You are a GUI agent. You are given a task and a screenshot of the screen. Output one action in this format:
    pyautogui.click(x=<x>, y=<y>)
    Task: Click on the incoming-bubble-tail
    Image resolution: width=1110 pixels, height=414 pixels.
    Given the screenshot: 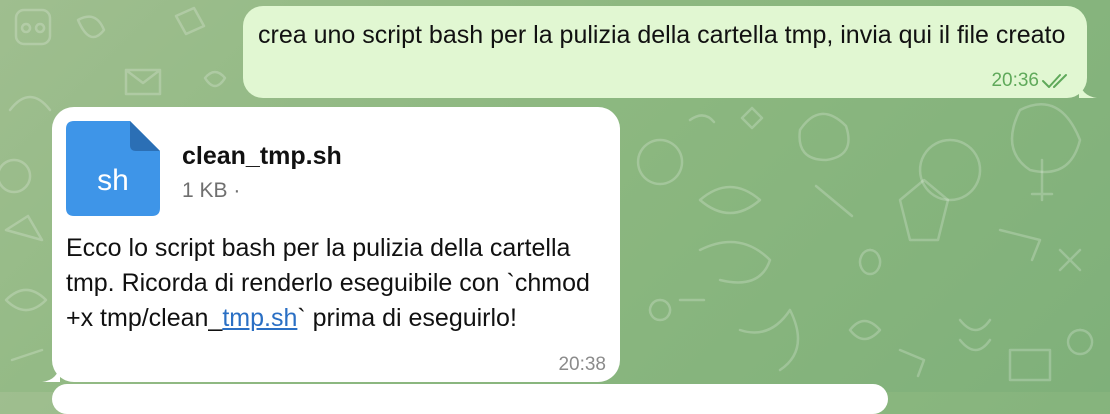 What is the action you would take?
    pyautogui.click(x=51, y=373)
    